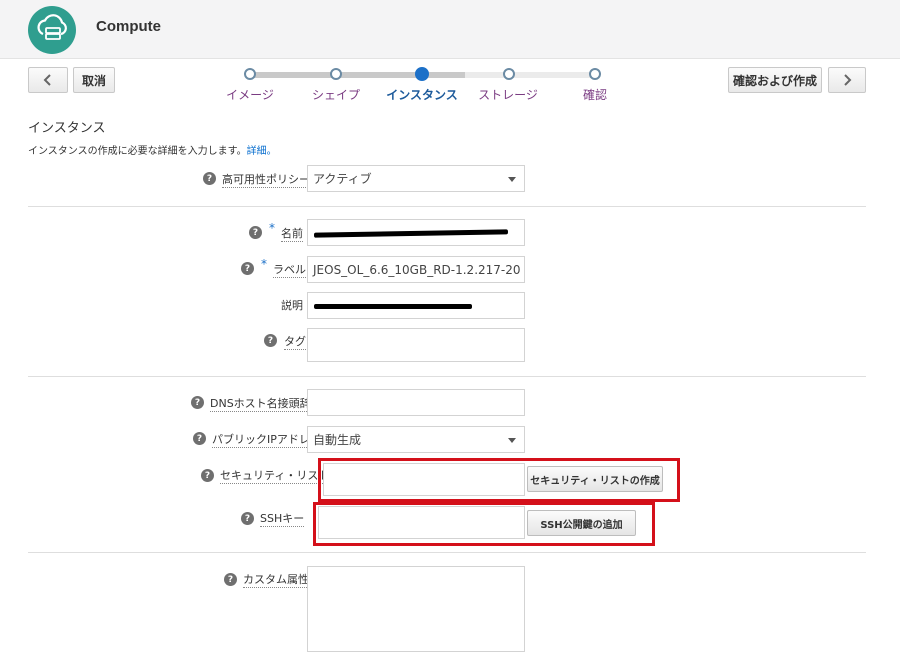  Describe the element at coordinates (260, 404) in the screenshot. I see `dns-hostname-label: DNSホスト名接頭辞` at that location.